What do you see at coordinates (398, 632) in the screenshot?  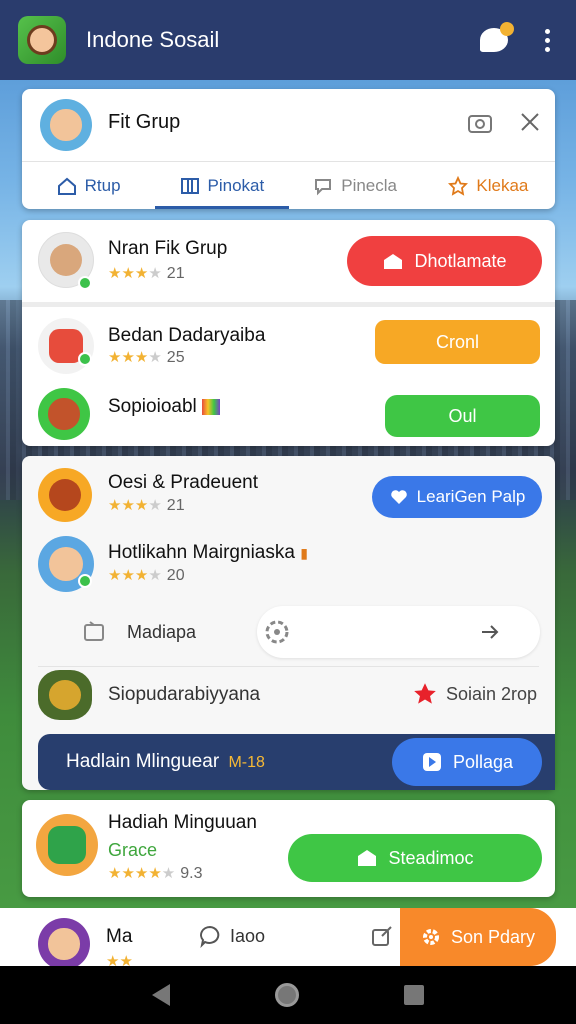 I see `search-input` at bounding box center [398, 632].